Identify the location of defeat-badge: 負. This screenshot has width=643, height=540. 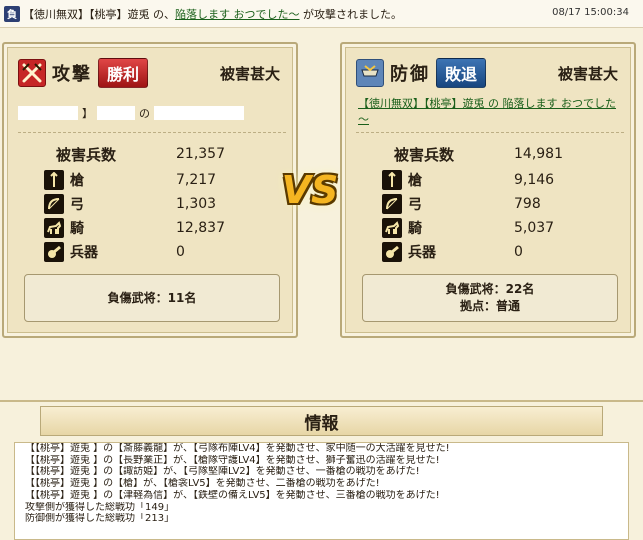
(12, 13).